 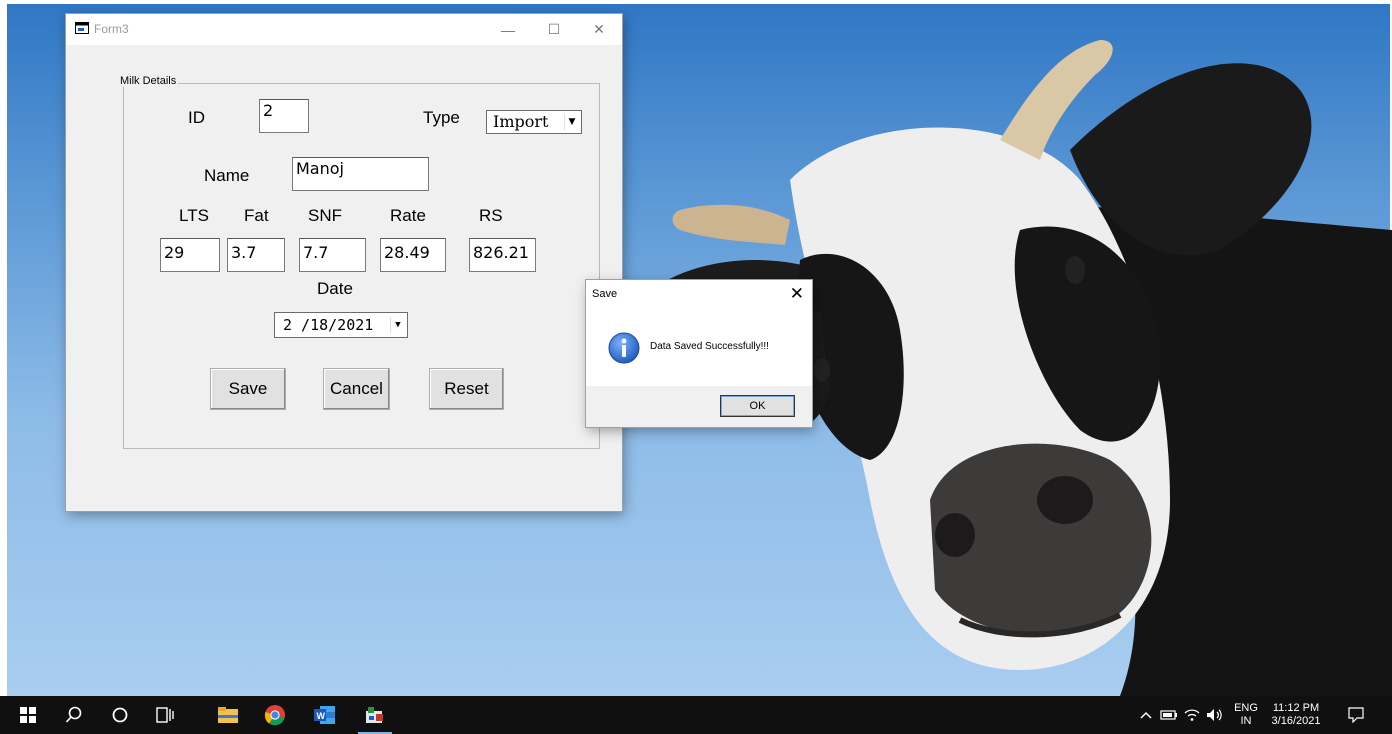 I want to click on form-app-icon, so click(x=82, y=28).